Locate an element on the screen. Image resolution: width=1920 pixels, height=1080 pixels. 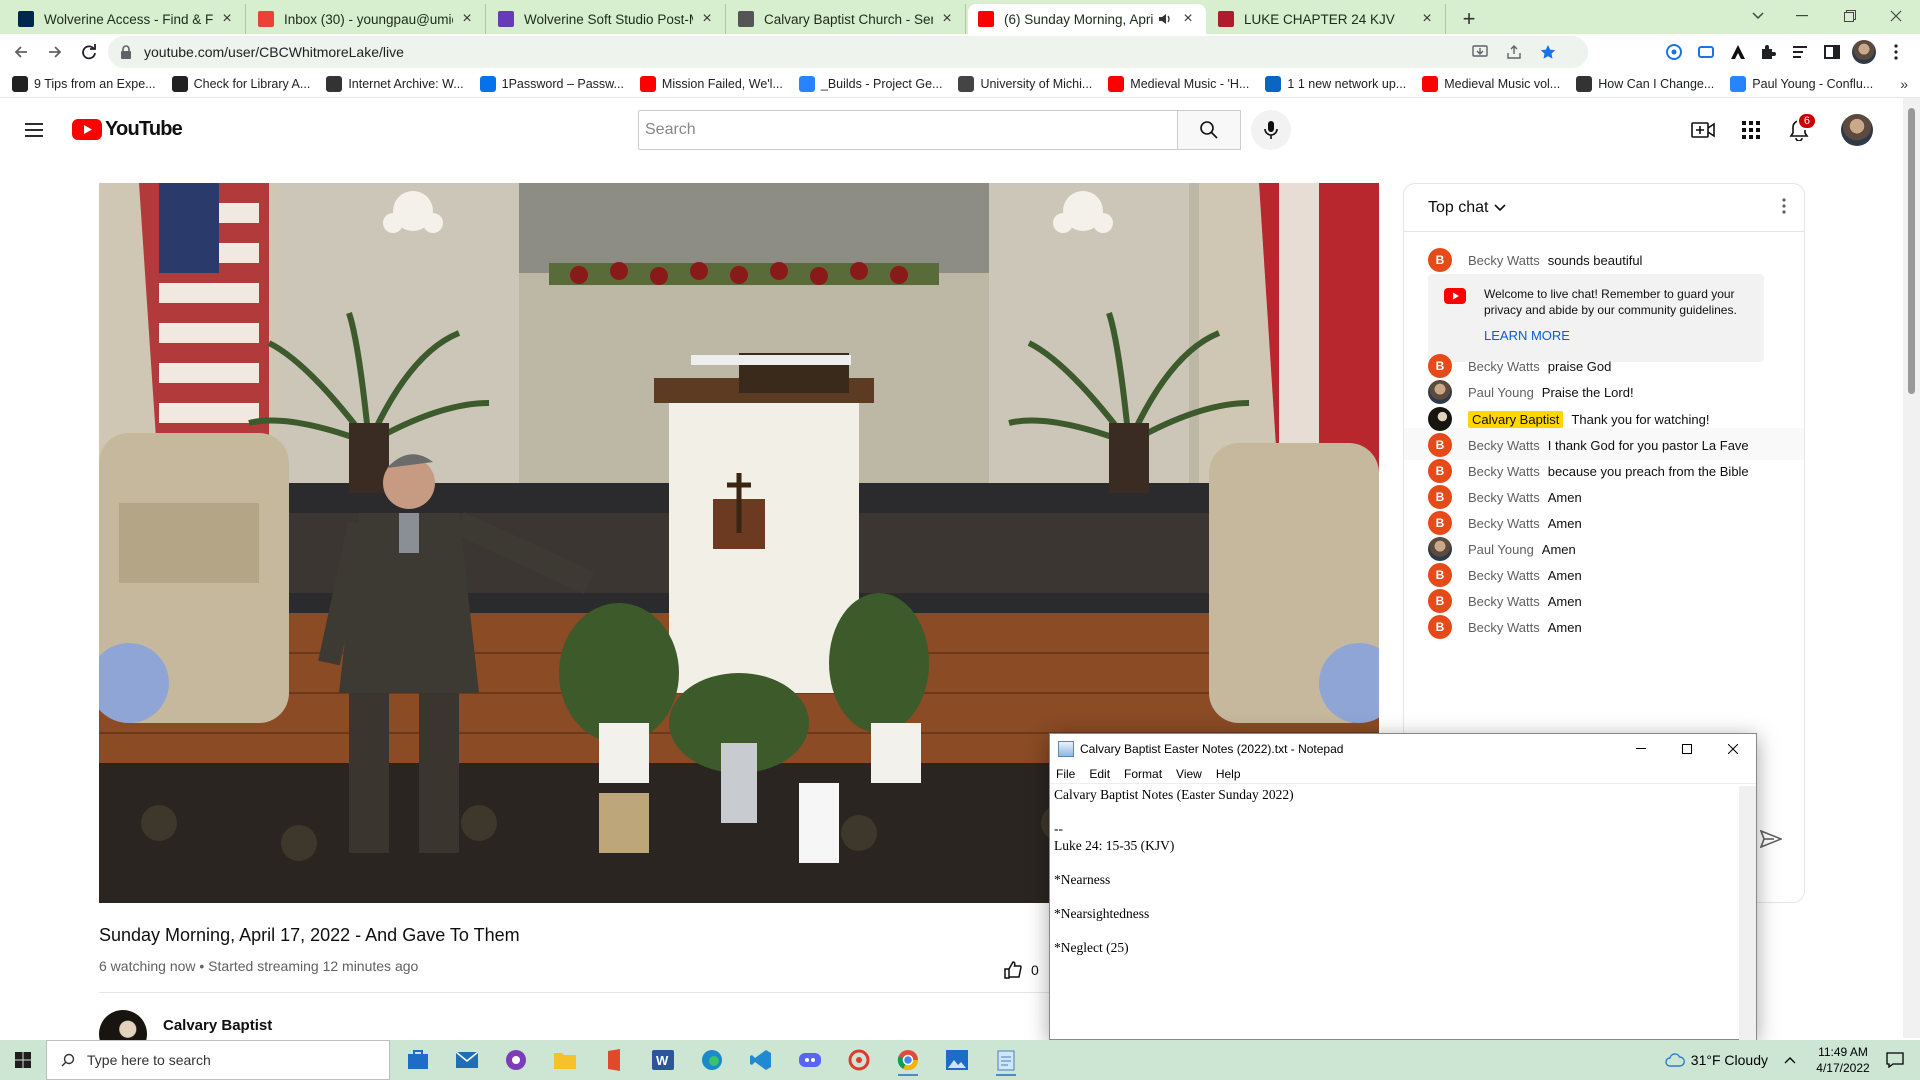
browser-menu-icon is located at coordinates (1896, 52).